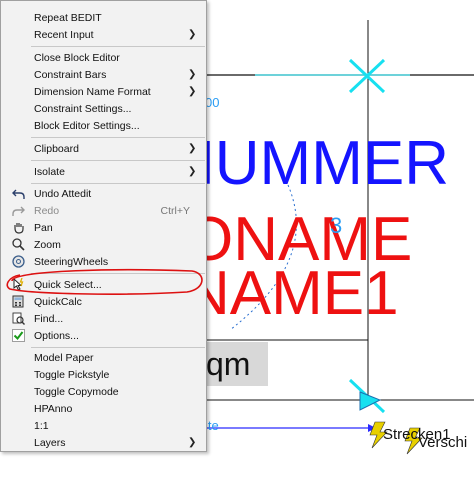 Image resolution: width=474 pixels, height=478 pixels. I want to click on menu-item-hpanno: HPAnno, so click(103, 408).